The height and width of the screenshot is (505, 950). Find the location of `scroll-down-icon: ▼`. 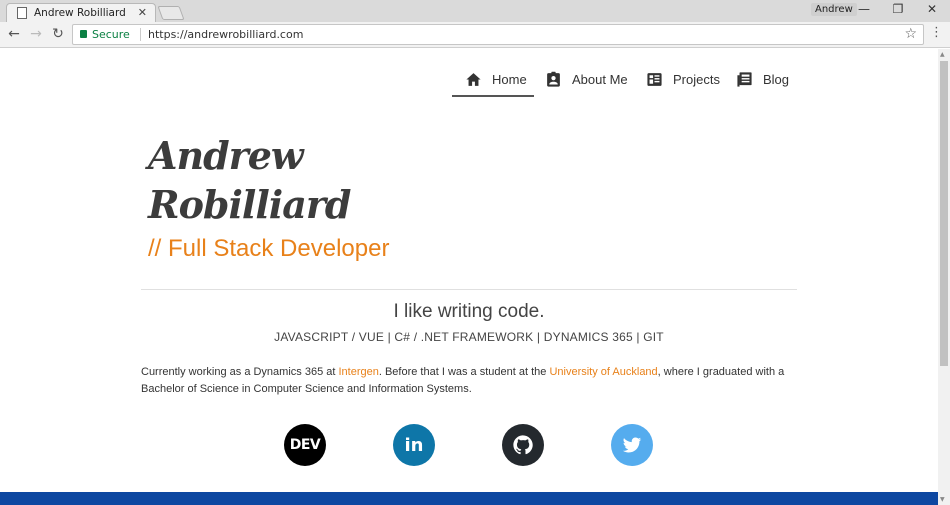

scroll-down-icon: ▼ is located at coordinates (942, 499).